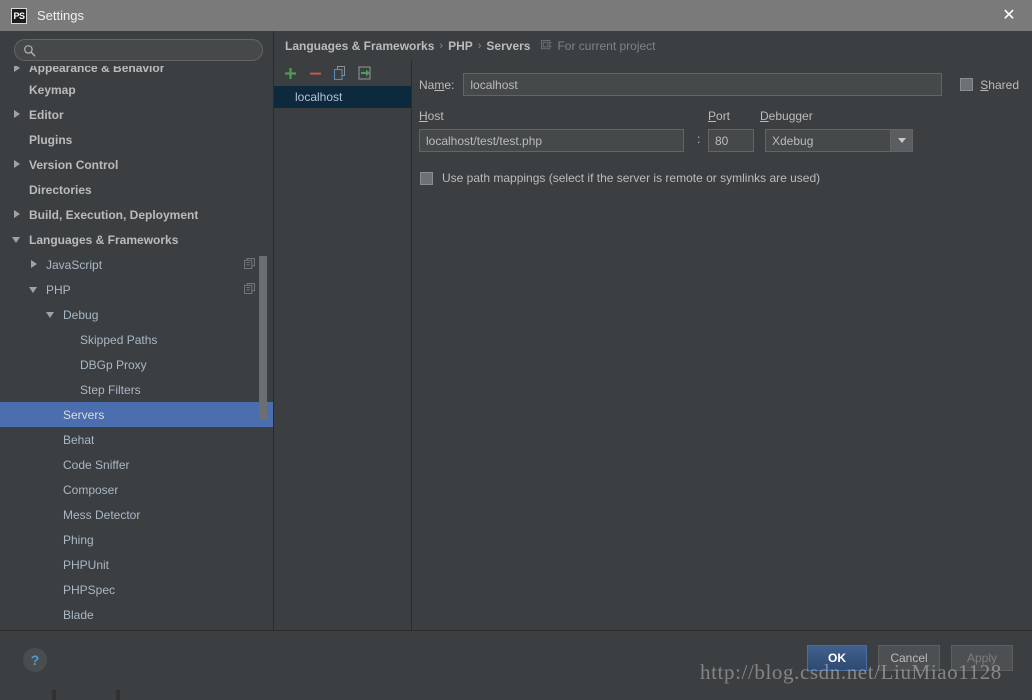  I want to click on sidebar-item-blade: Blade, so click(136, 614).